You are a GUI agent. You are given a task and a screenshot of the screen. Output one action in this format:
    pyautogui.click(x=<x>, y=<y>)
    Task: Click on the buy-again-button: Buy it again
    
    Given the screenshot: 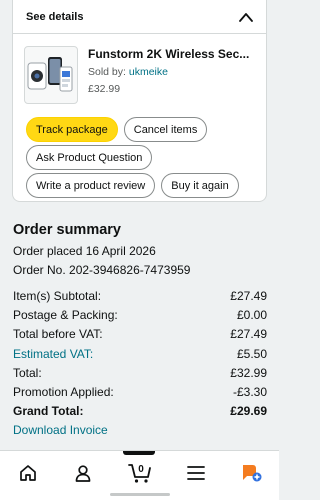 What is the action you would take?
    pyautogui.click(x=200, y=185)
    